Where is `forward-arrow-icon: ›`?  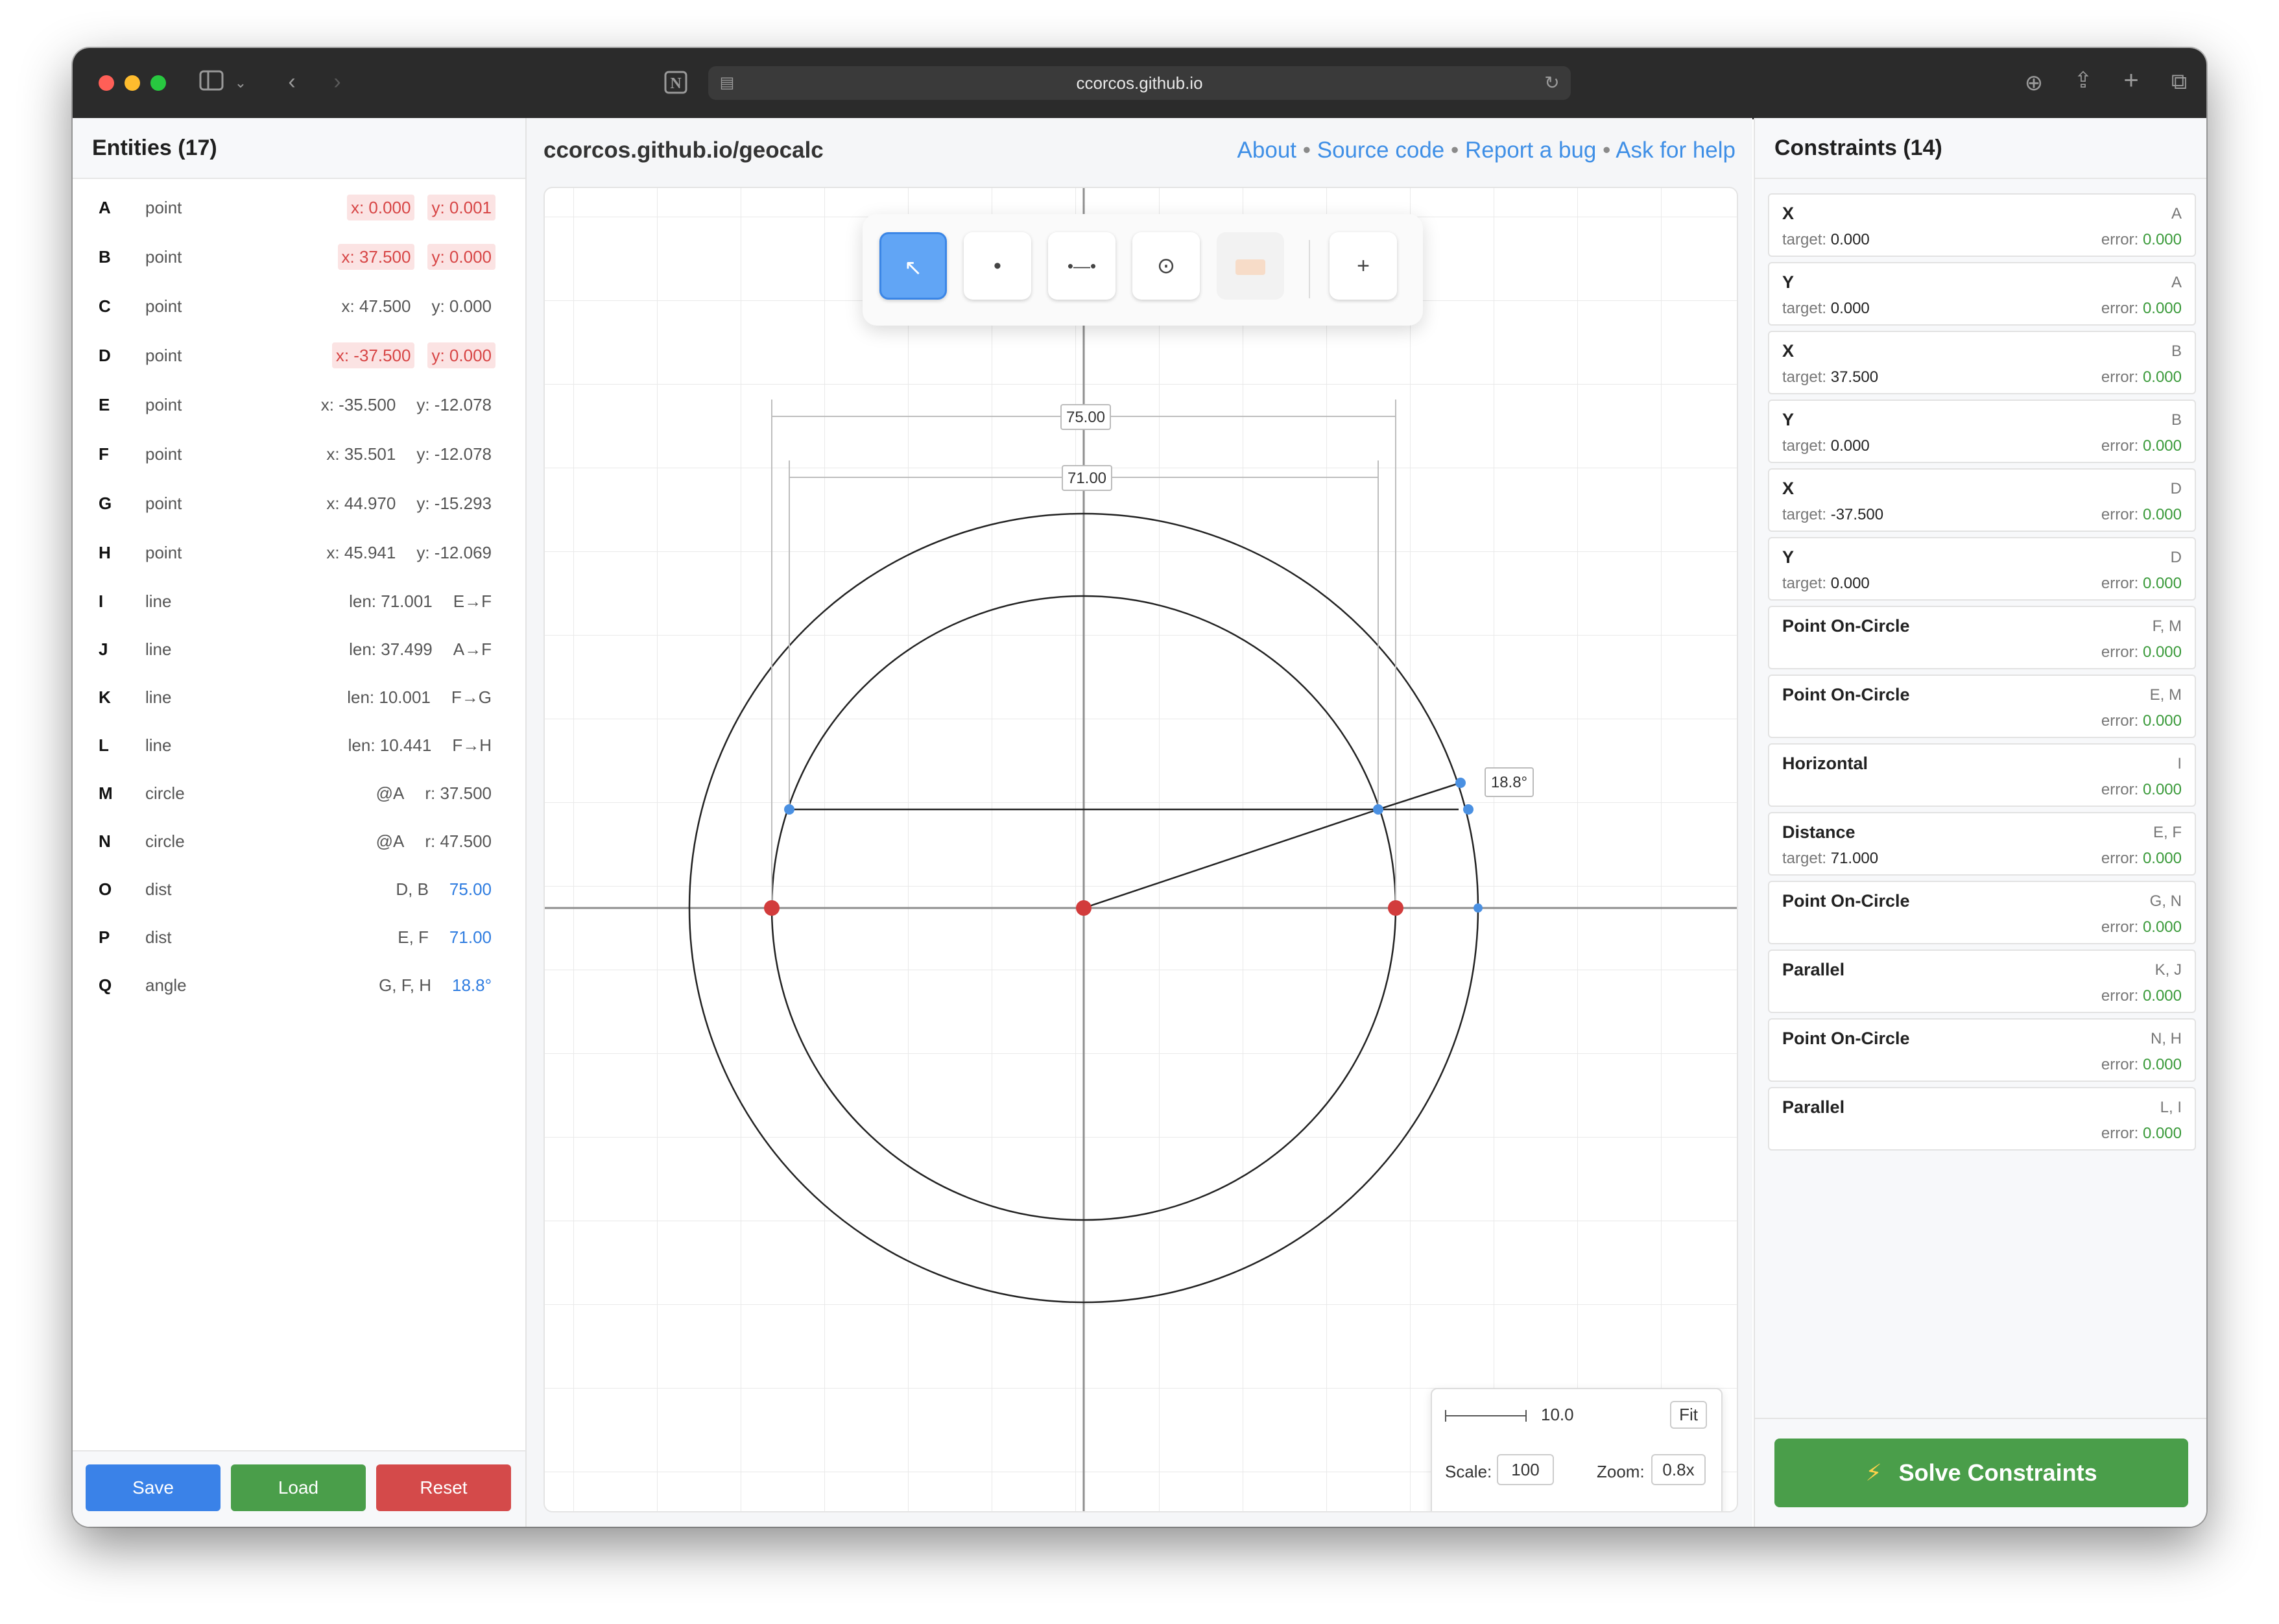
forward-arrow-icon: › is located at coordinates (337, 82).